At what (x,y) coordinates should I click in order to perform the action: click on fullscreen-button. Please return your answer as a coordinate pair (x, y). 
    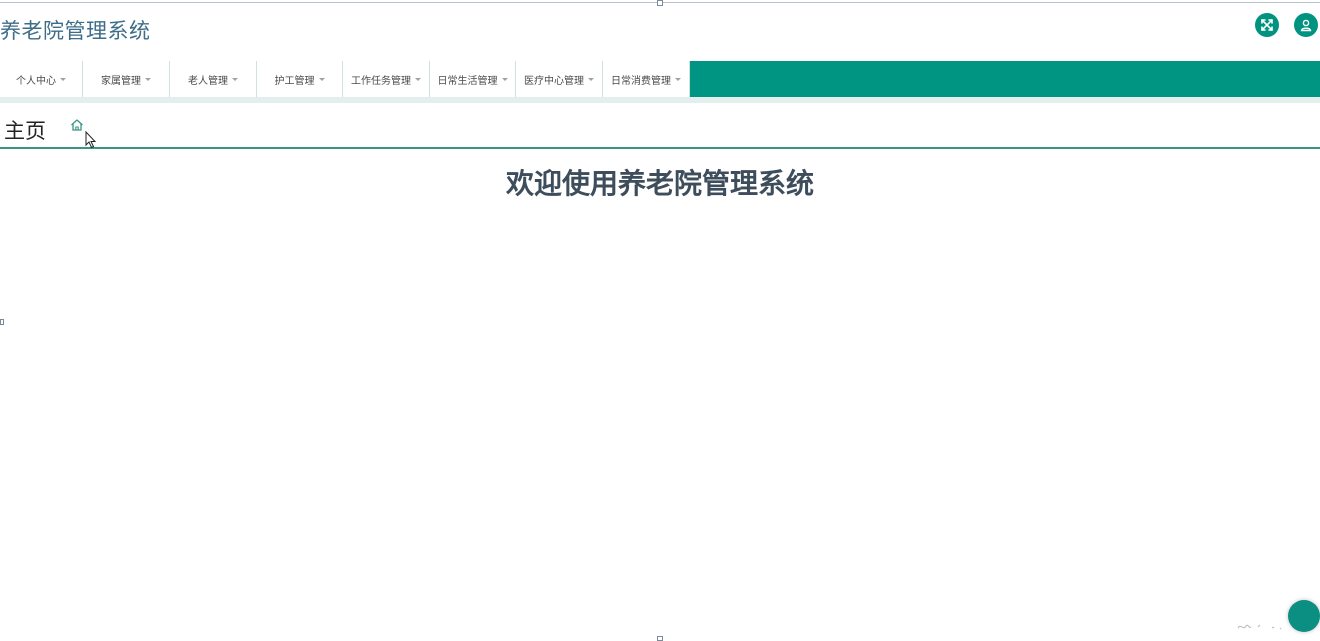
    Looking at the image, I should click on (1267, 25).